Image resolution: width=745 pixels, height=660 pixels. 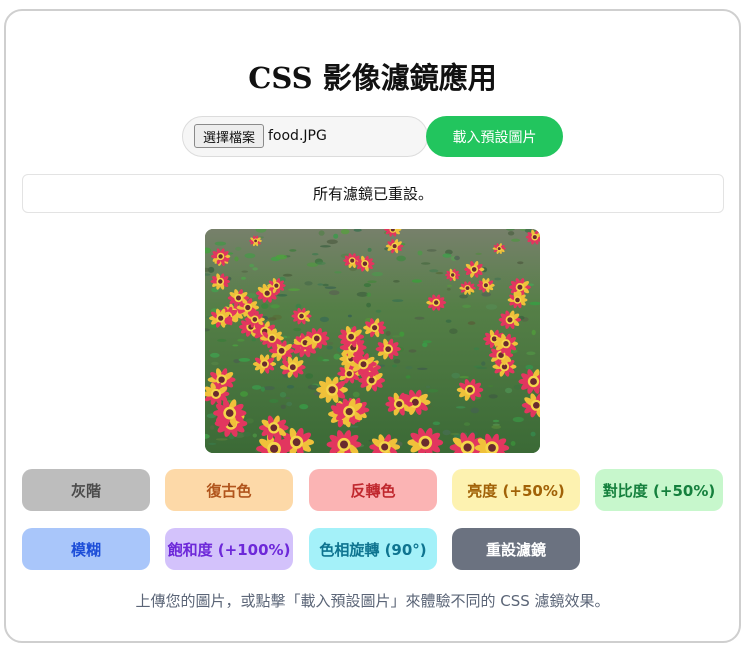 What do you see at coordinates (516, 490) in the screenshot?
I see `brightness-button: 亮度 (+50%)` at bounding box center [516, 490].